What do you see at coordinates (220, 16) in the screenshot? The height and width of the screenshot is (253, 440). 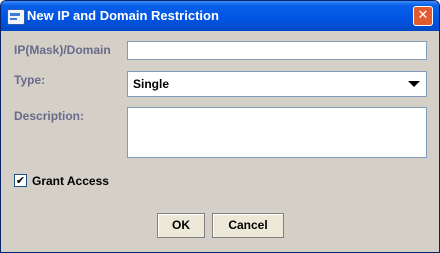 I see `title-bar: New IP and Domain Restriction ✕` at bounding box center [220, 16].